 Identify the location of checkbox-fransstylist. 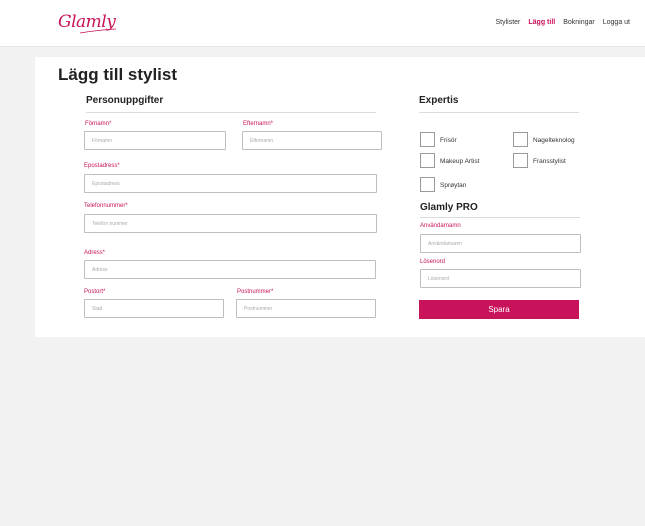
(520, 160).